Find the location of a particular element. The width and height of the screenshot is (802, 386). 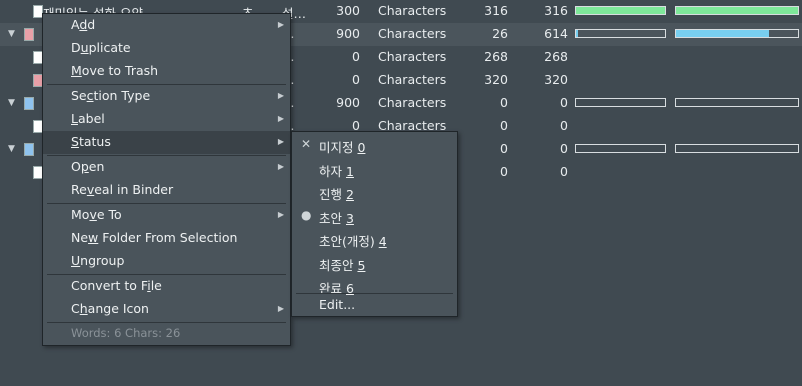

status-item: 초안(개정) 4 is located at coordinates (374, 239).